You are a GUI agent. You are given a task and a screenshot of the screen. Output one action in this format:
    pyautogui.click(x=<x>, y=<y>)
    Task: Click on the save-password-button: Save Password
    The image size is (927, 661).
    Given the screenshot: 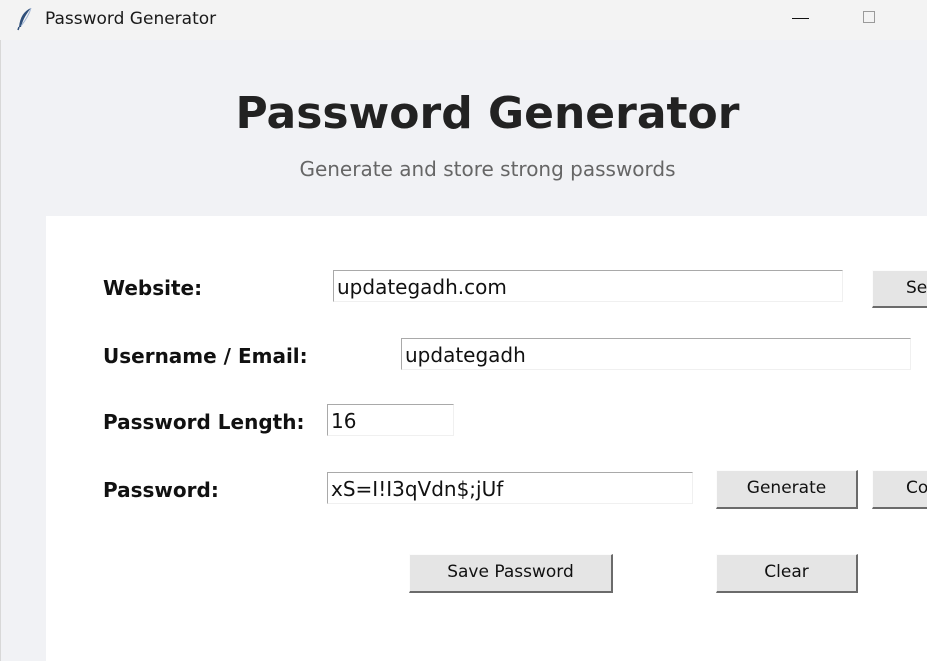 What is the action you would take?
    pyautogui.click(x=511, y=573)
    